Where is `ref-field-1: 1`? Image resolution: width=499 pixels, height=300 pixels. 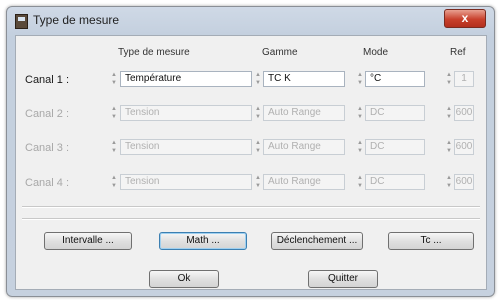 ref-field-1: 1 is located at coordinates (464, 79).